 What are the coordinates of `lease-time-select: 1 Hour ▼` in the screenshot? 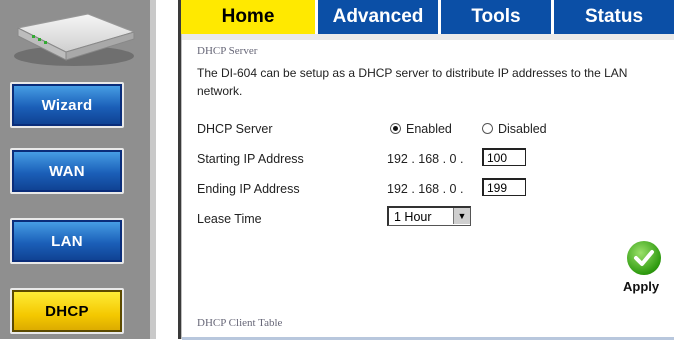 It's located at (429, 216).